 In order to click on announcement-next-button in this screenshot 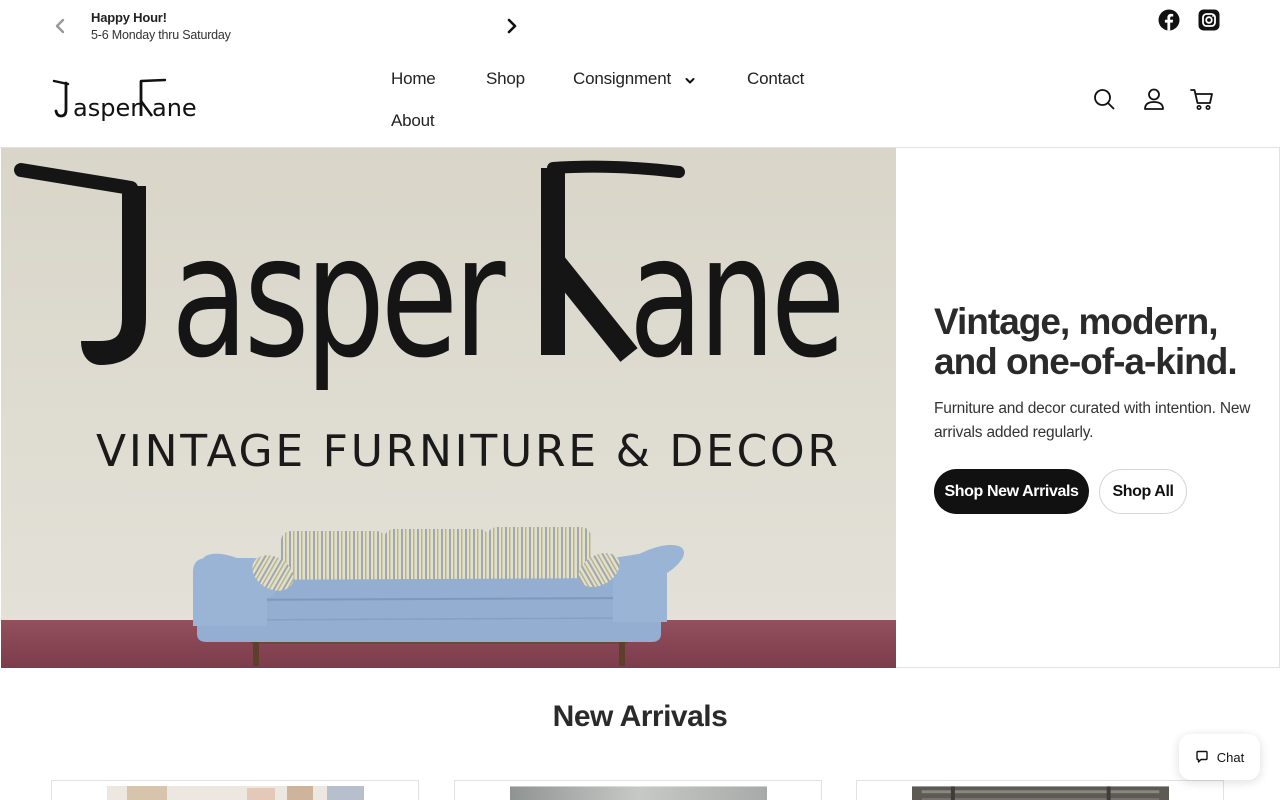, I will do `click(512, 26)`.